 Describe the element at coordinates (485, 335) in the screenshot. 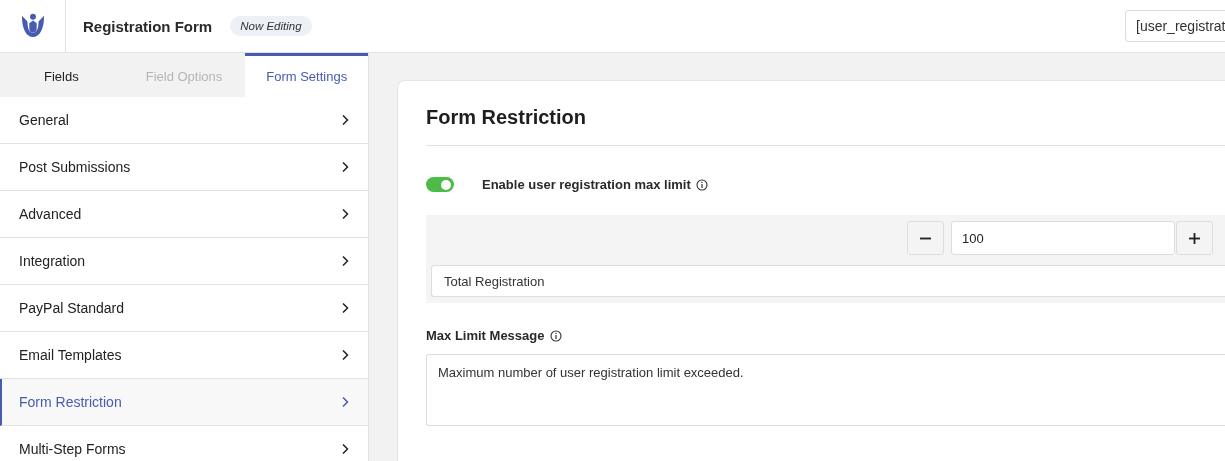

I see `field-label: Max Limit Message` at that location.